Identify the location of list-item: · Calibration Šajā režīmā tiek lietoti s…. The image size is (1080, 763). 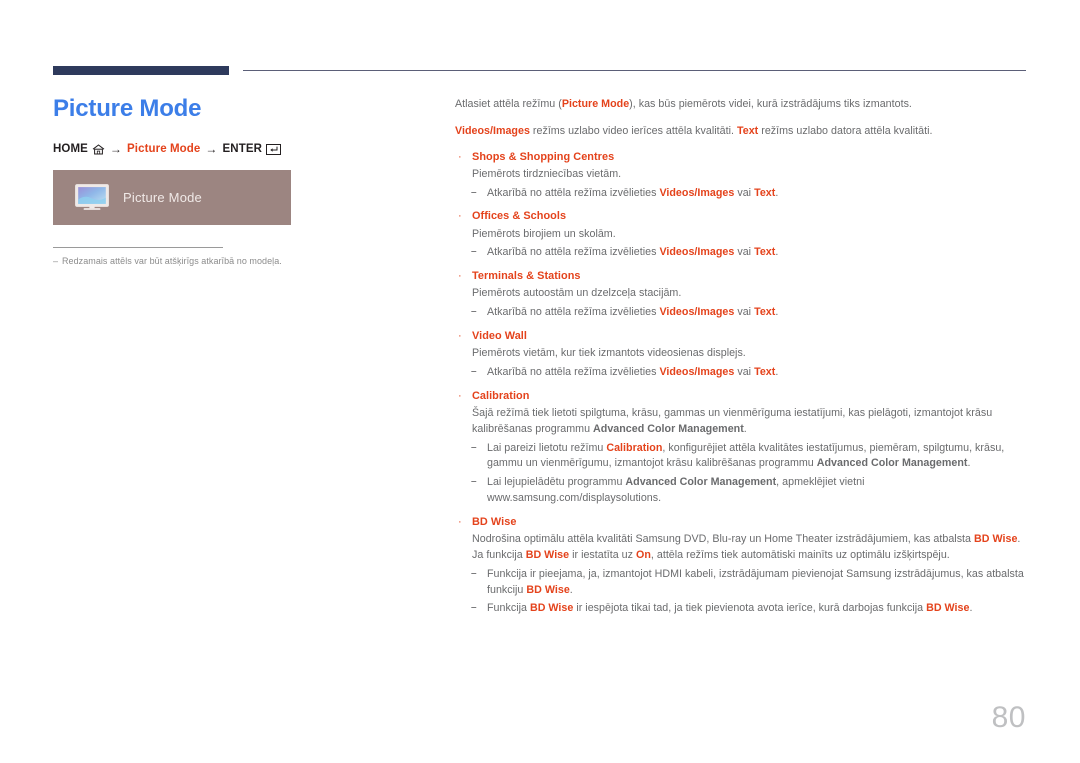
(741, 413).